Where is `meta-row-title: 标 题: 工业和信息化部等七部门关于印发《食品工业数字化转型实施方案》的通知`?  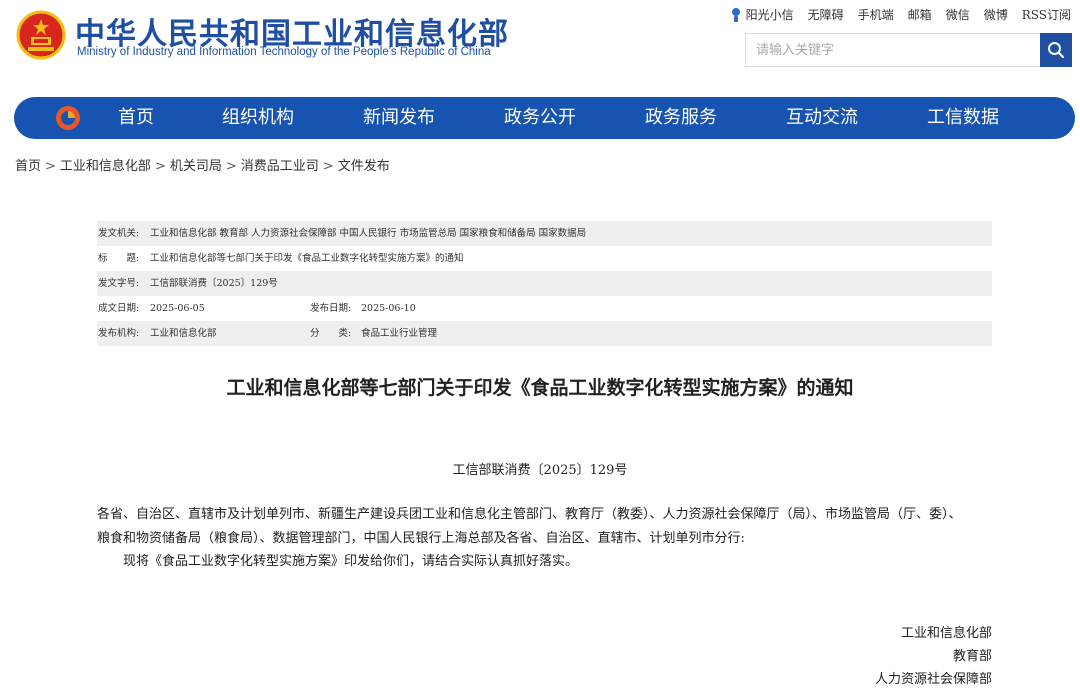 meta-row-title: 标 题: 工业和信息化部等七部门关于印发《食品工业数字化转型实施方案》的通知 is located at coordinates (544, 258).